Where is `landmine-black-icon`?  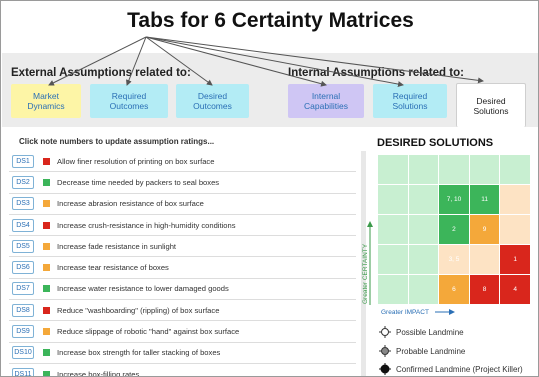
landmine-black-icon is located at coordinates (385, 369).